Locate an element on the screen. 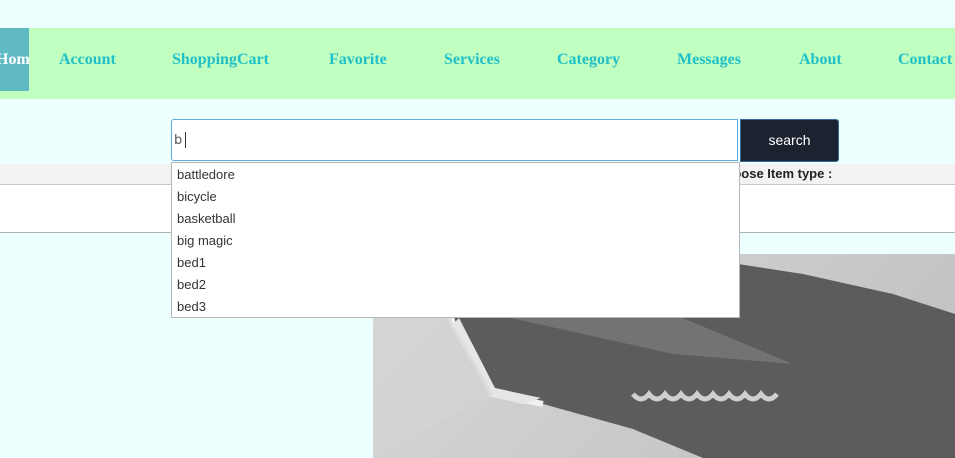 The image size is (955, 458). nav-item-favorite: Favorite is located at coordinates (358, 59).